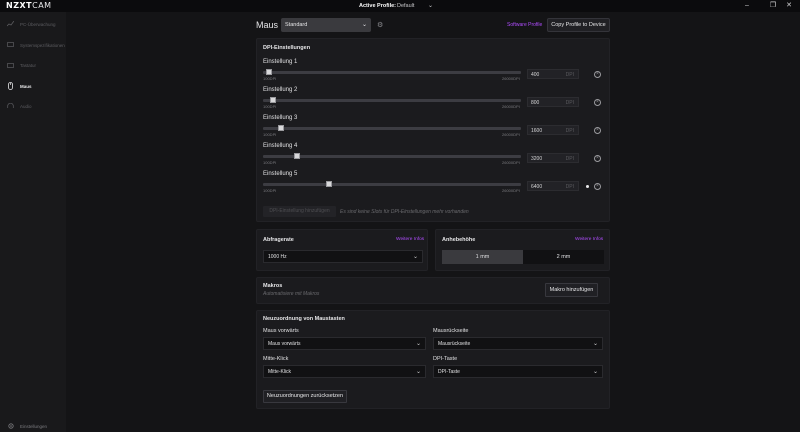 The image size is (800, 432). What do you see at coordinates (267, 25) in the screenshot?
I see `page-title: Maus` at bounding box center [267, 25].